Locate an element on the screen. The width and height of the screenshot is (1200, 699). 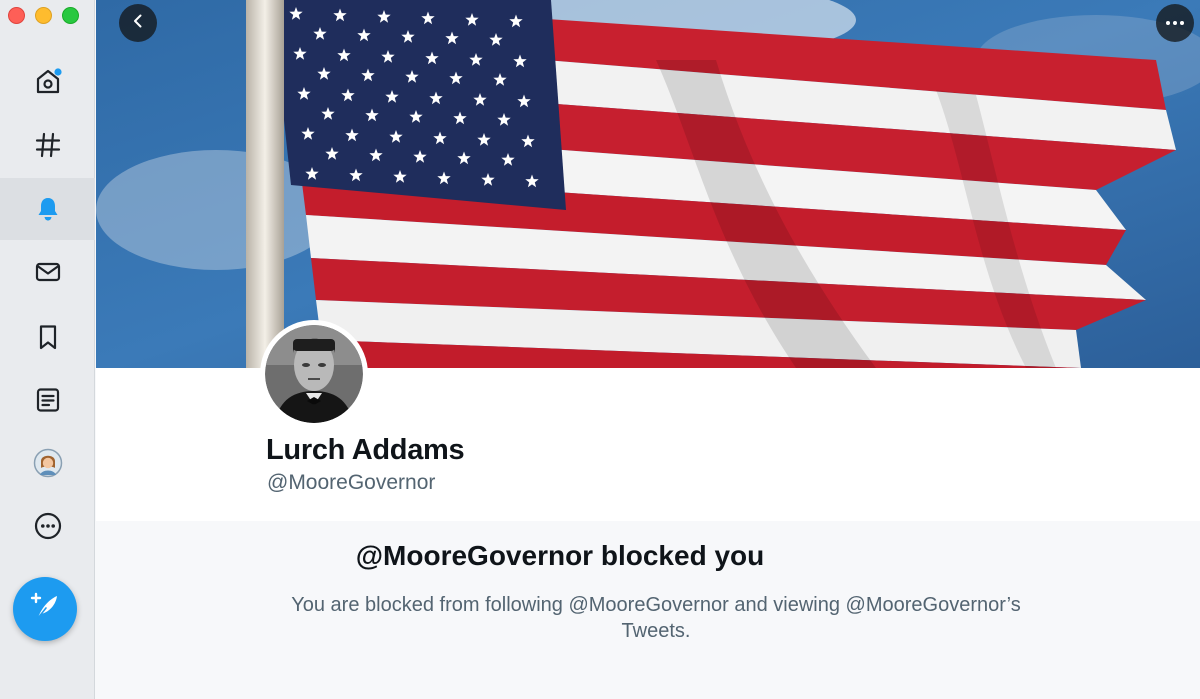
envelope-icon is located at coordinates (48, 272).